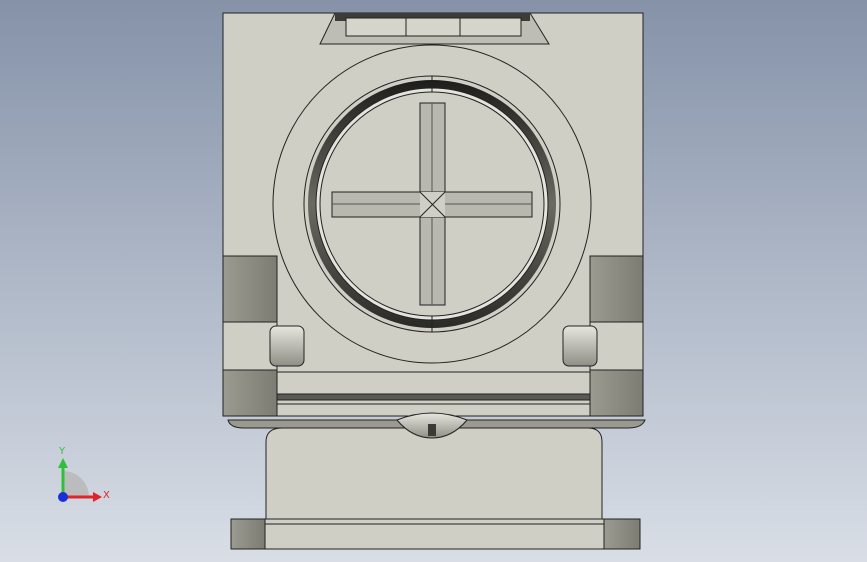 The height and width of the screenshot is (562, 867). What do you see at coordinates (63, 497) in the screenshot?
I see `z-axis-dot` at bounding box center [63, 497].